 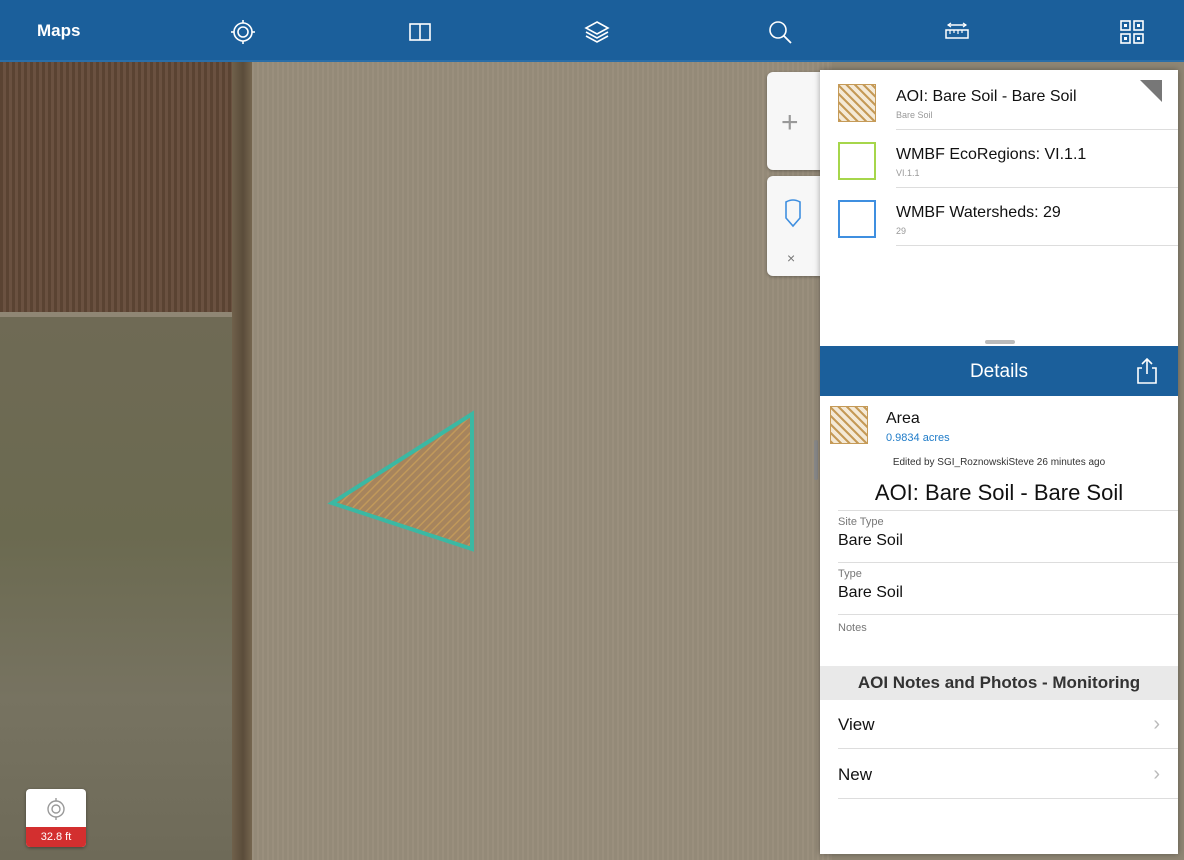 What do you see at coordinates (780, 32) in the screenshot?
I see `search-icon` at bounding box center [780, 32].